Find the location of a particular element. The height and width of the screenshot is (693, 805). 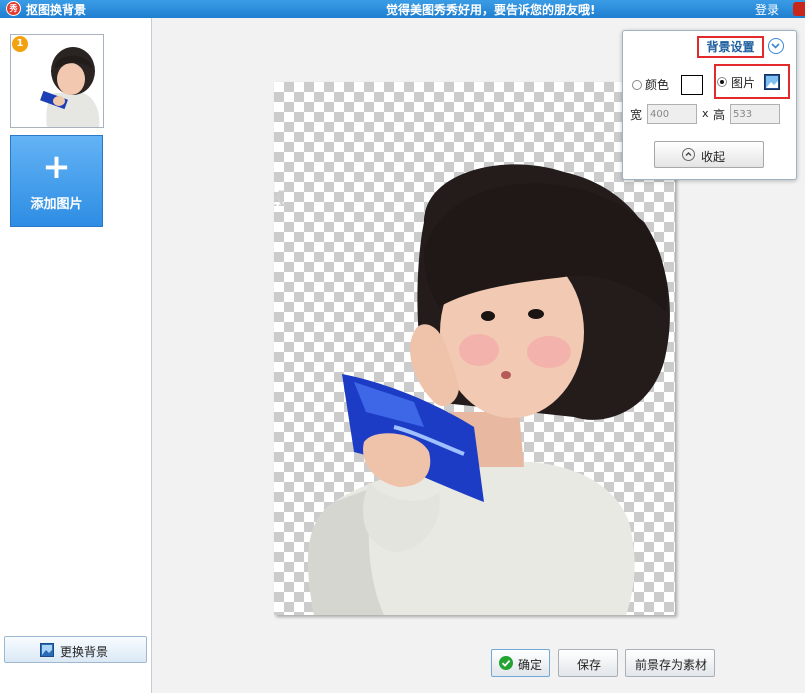

collapse-label: 收起 is located at coordinates (713, 157).